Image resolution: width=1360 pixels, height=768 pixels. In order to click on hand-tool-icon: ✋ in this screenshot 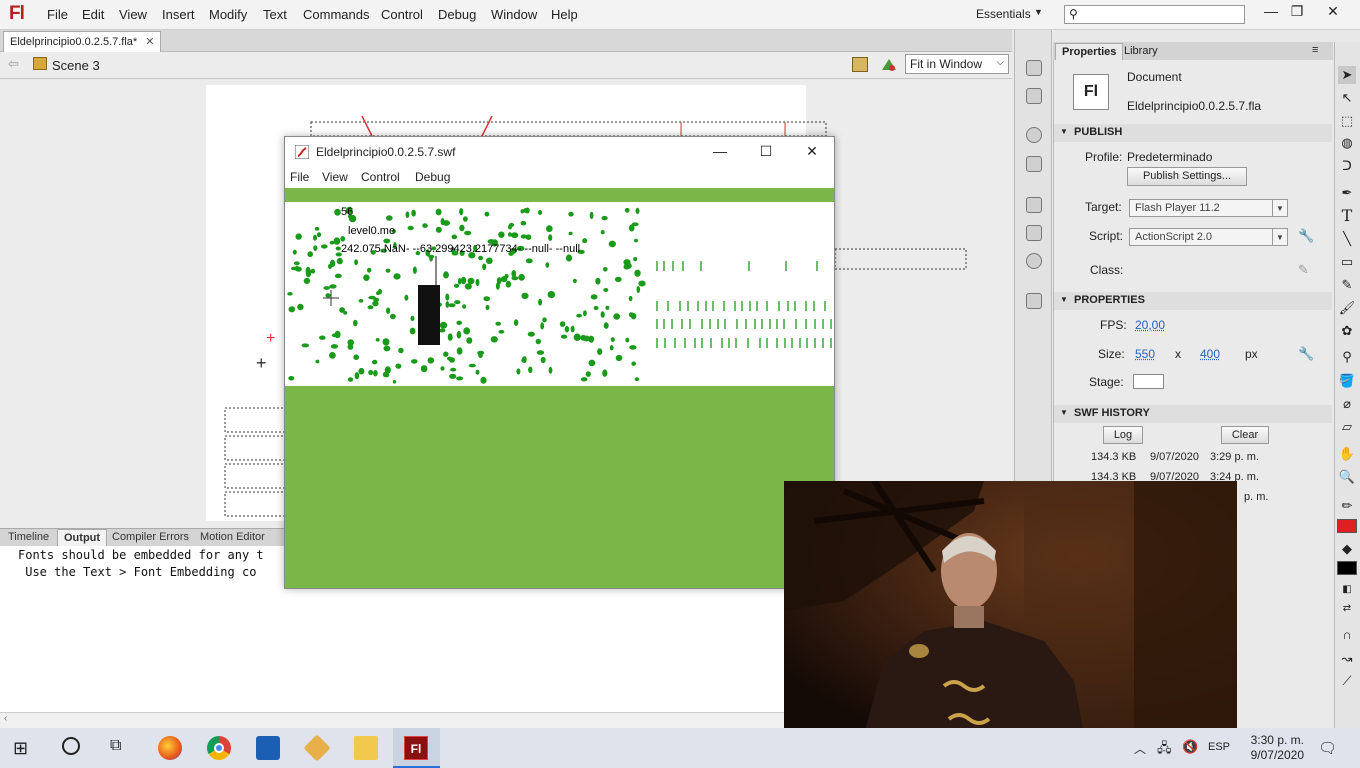, I will do `click(1347, 454)`.